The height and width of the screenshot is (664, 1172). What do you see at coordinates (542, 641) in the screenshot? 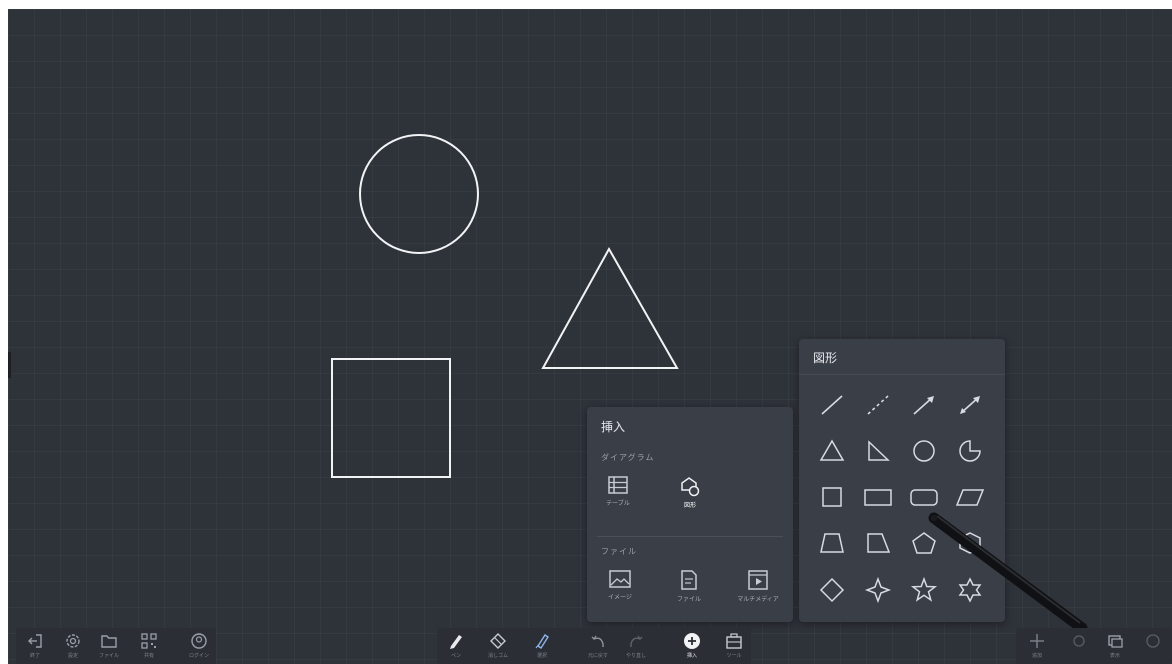
I see `select-icon` at bounding box center [542, 641].